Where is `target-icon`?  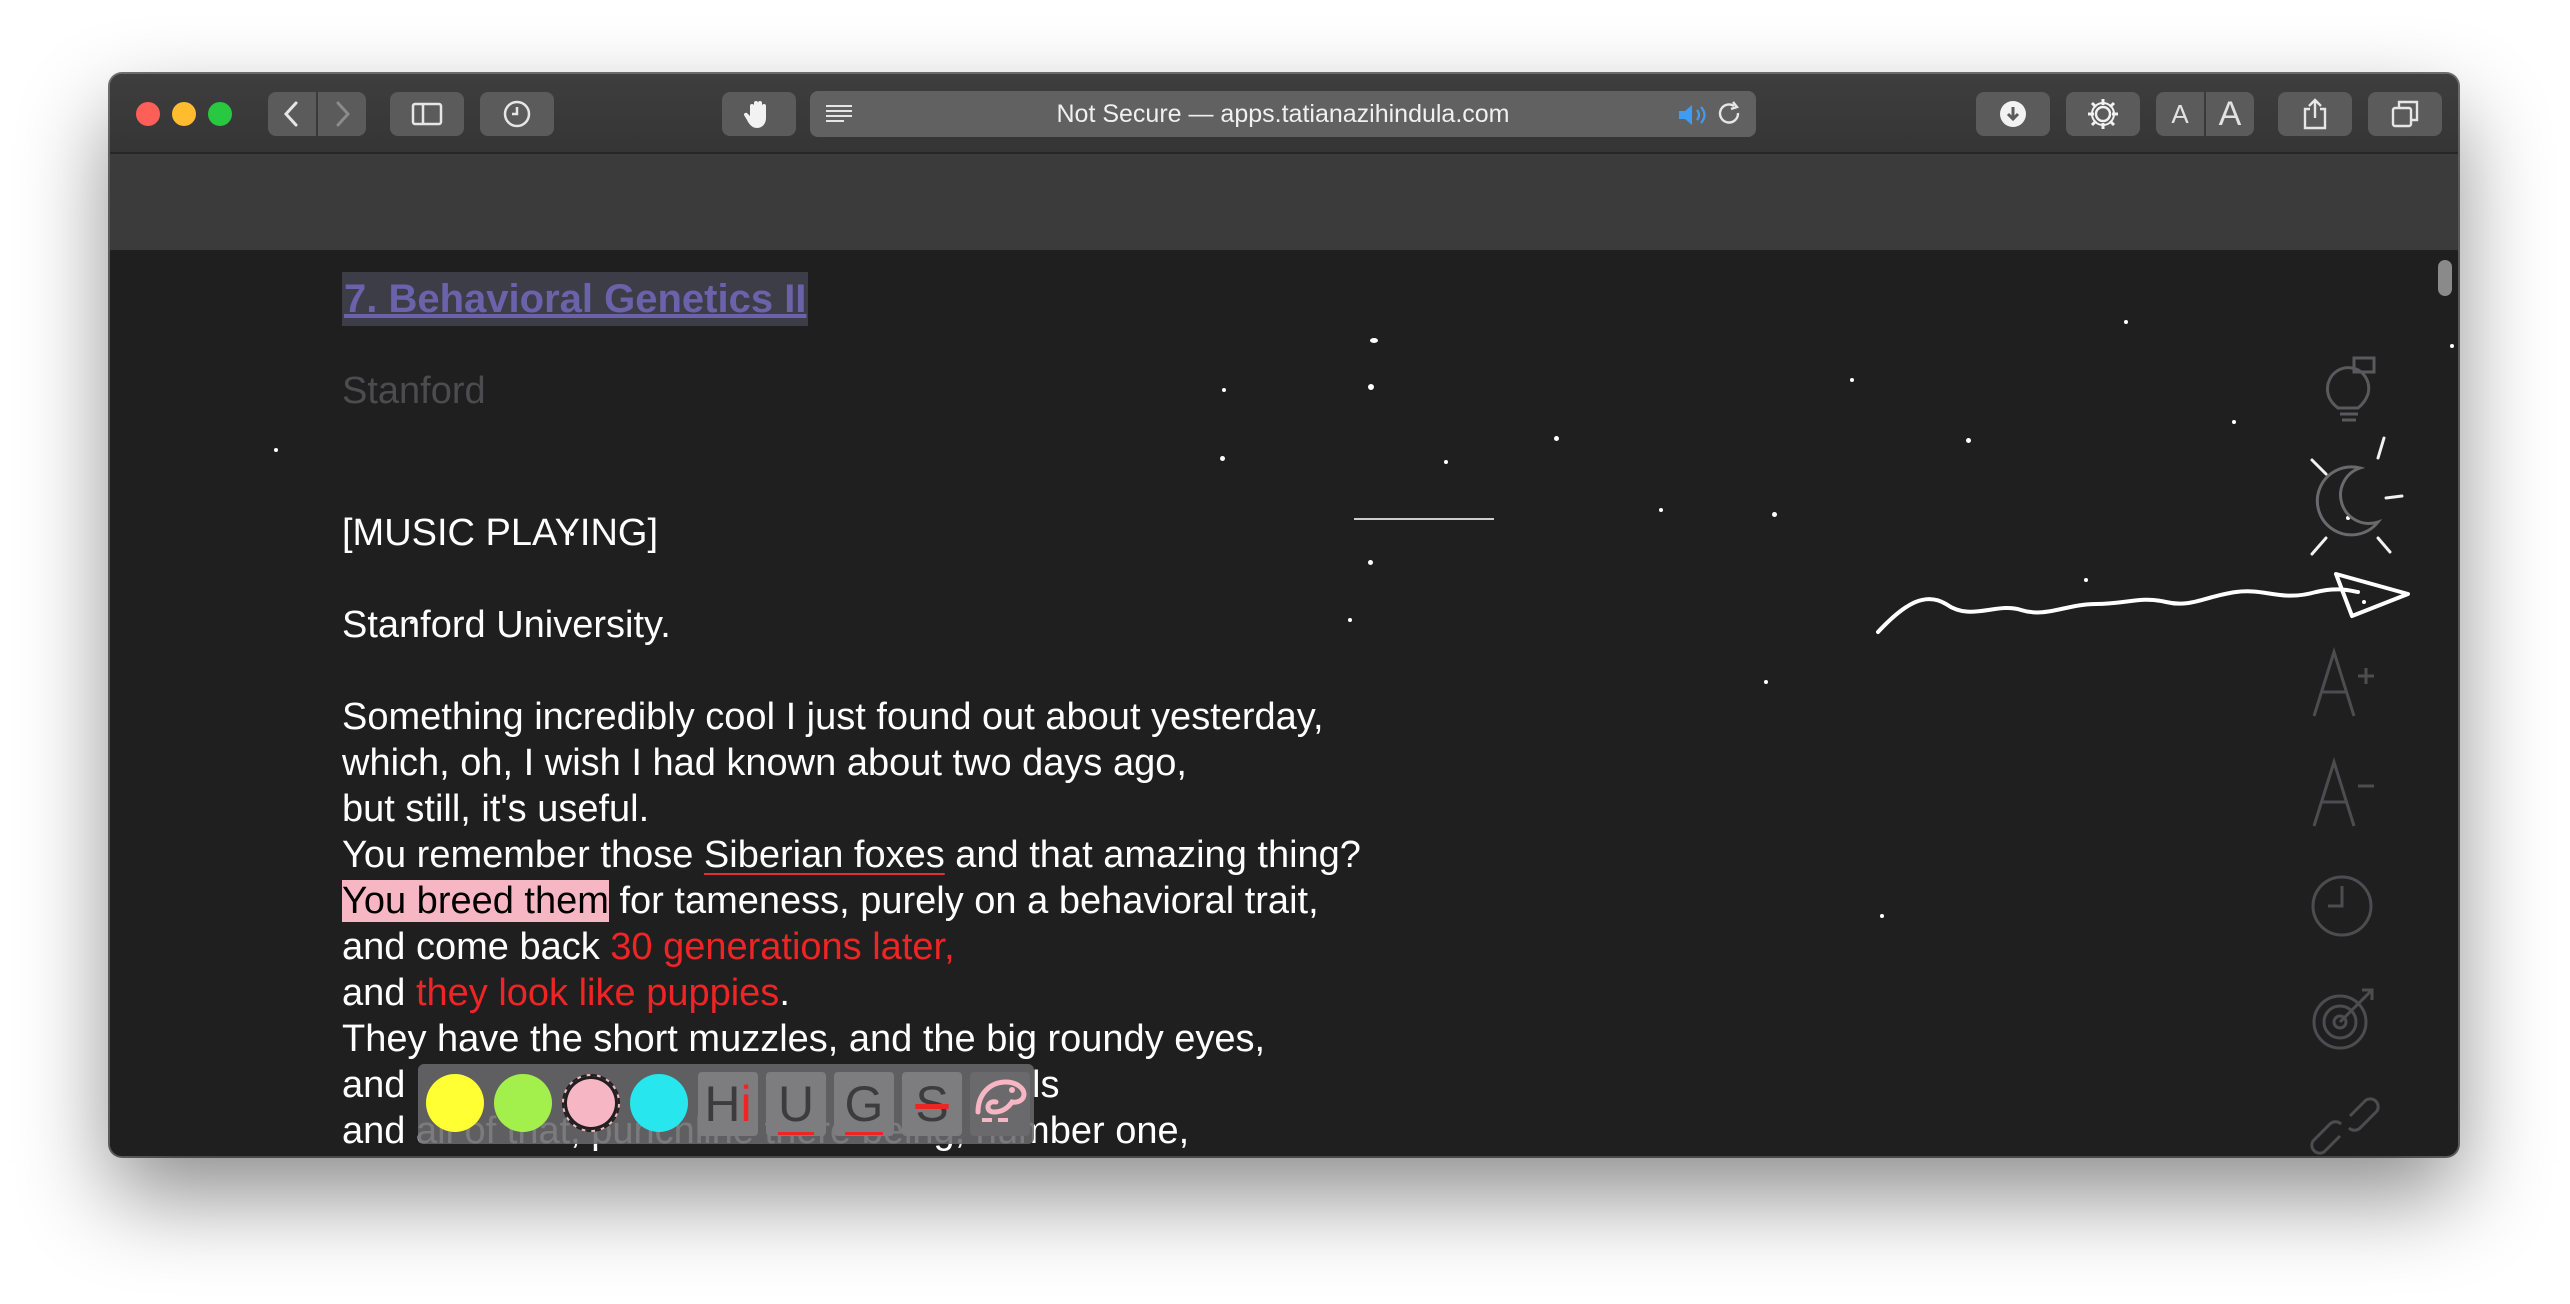 target-icon is located at coordinates (2346, 1018).